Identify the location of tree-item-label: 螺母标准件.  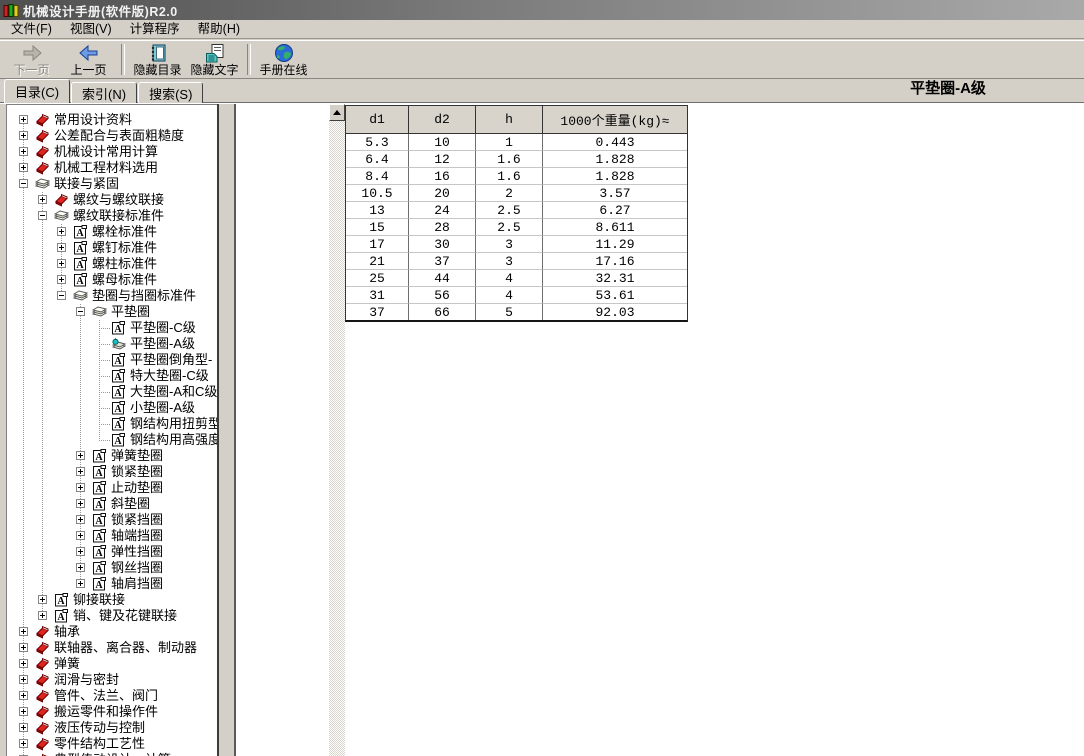
(124, 280).